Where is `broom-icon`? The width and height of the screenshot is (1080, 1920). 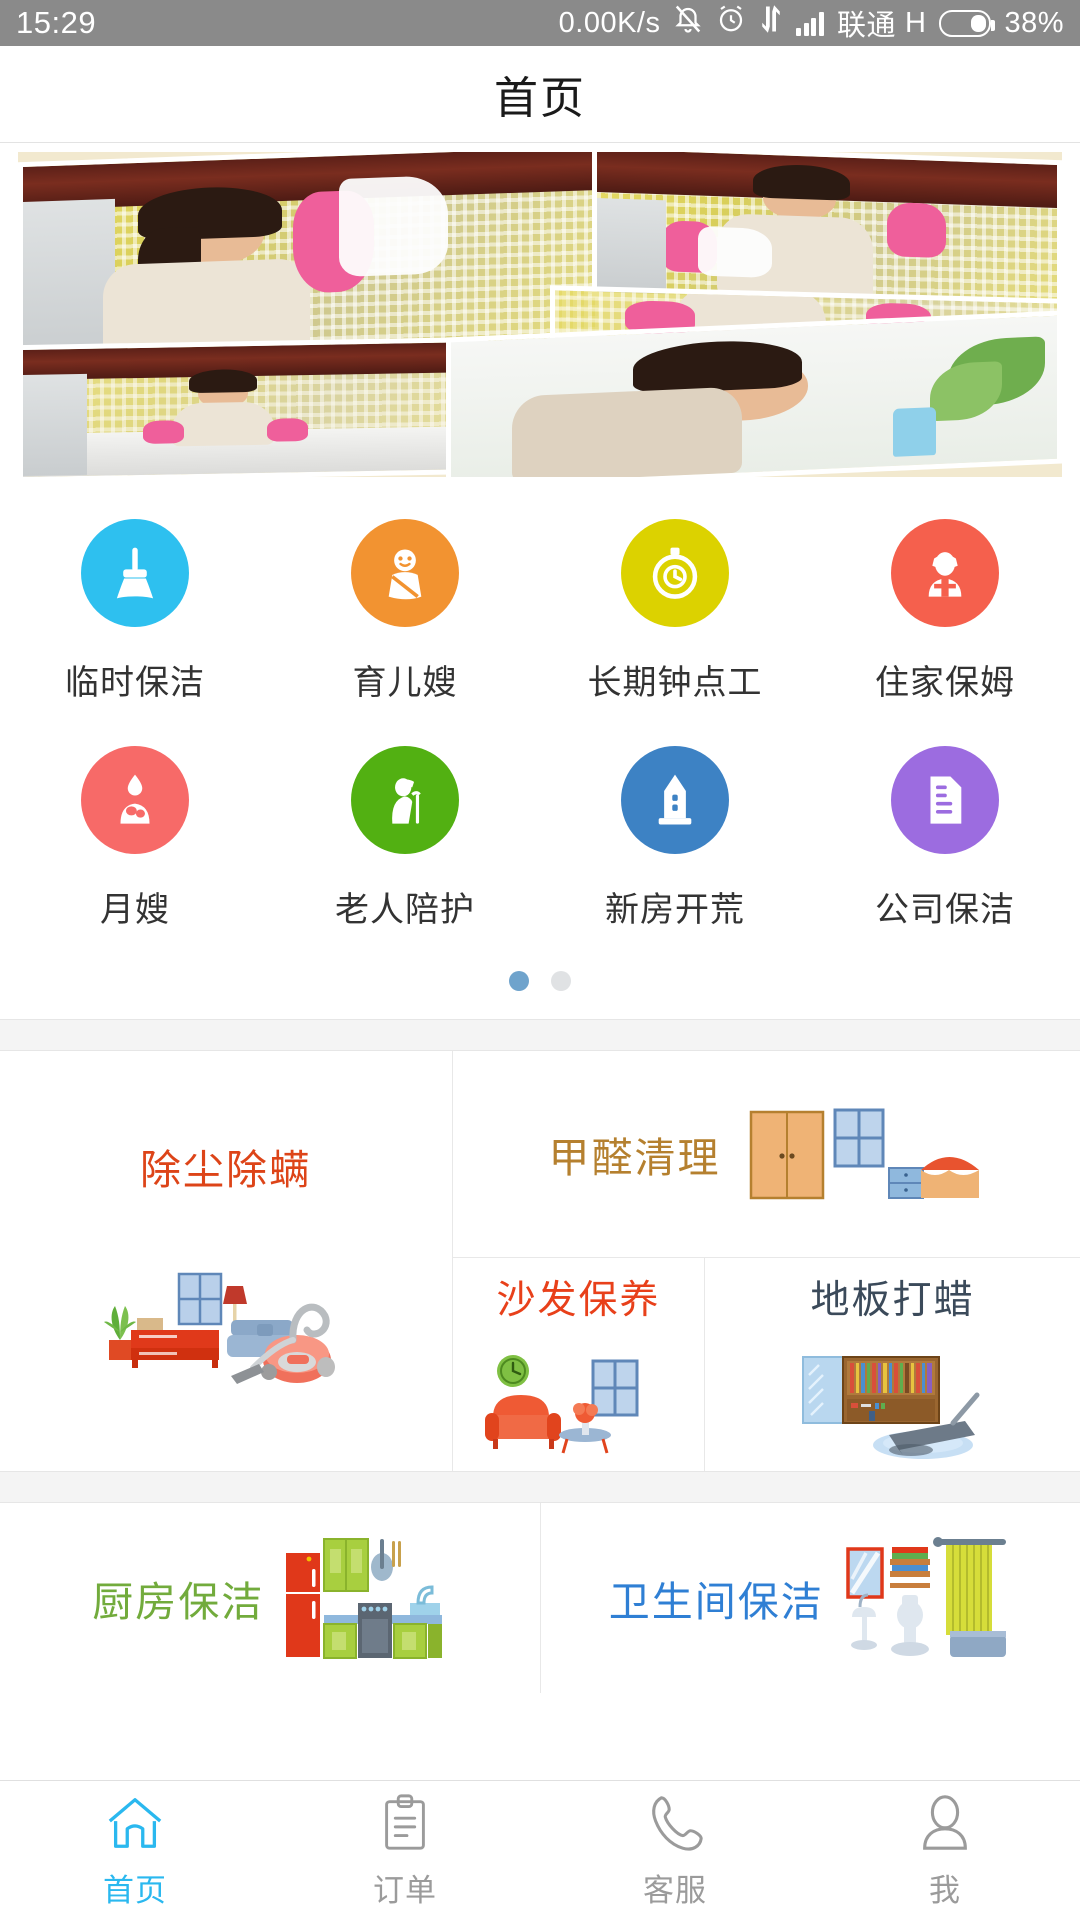 broom-icon is located at coordinates (135, 573).